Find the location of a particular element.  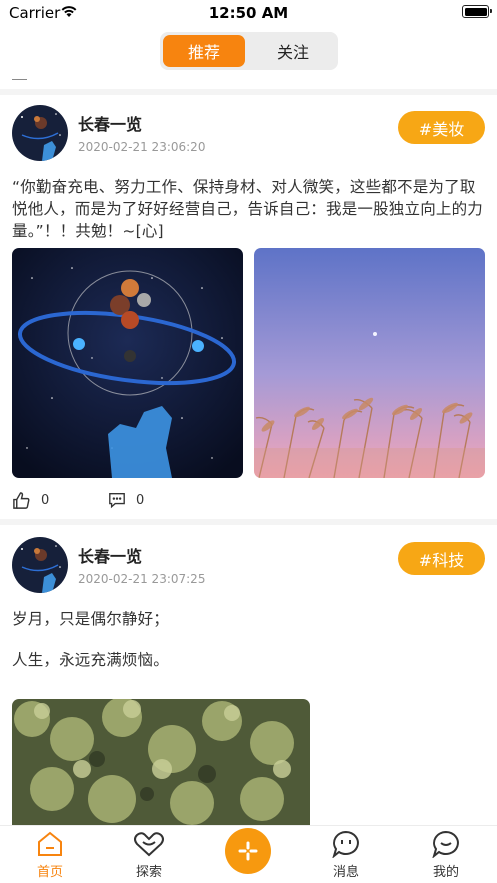

post-image-space is located at coordinates (127, 363).